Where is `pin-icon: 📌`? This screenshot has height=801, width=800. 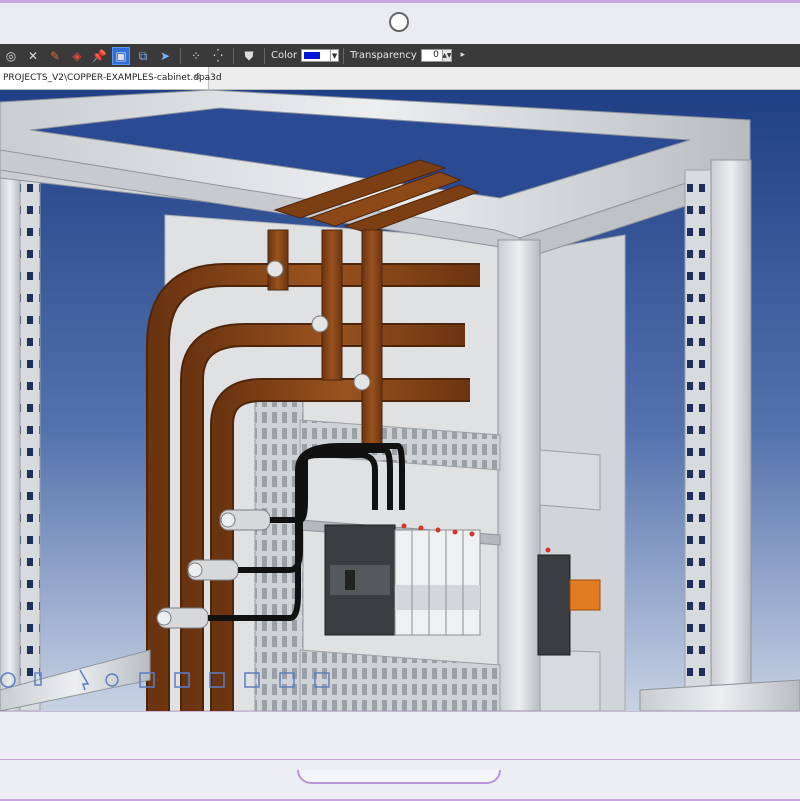
pin-icon: 📌 is located at coordinates (99, 56).